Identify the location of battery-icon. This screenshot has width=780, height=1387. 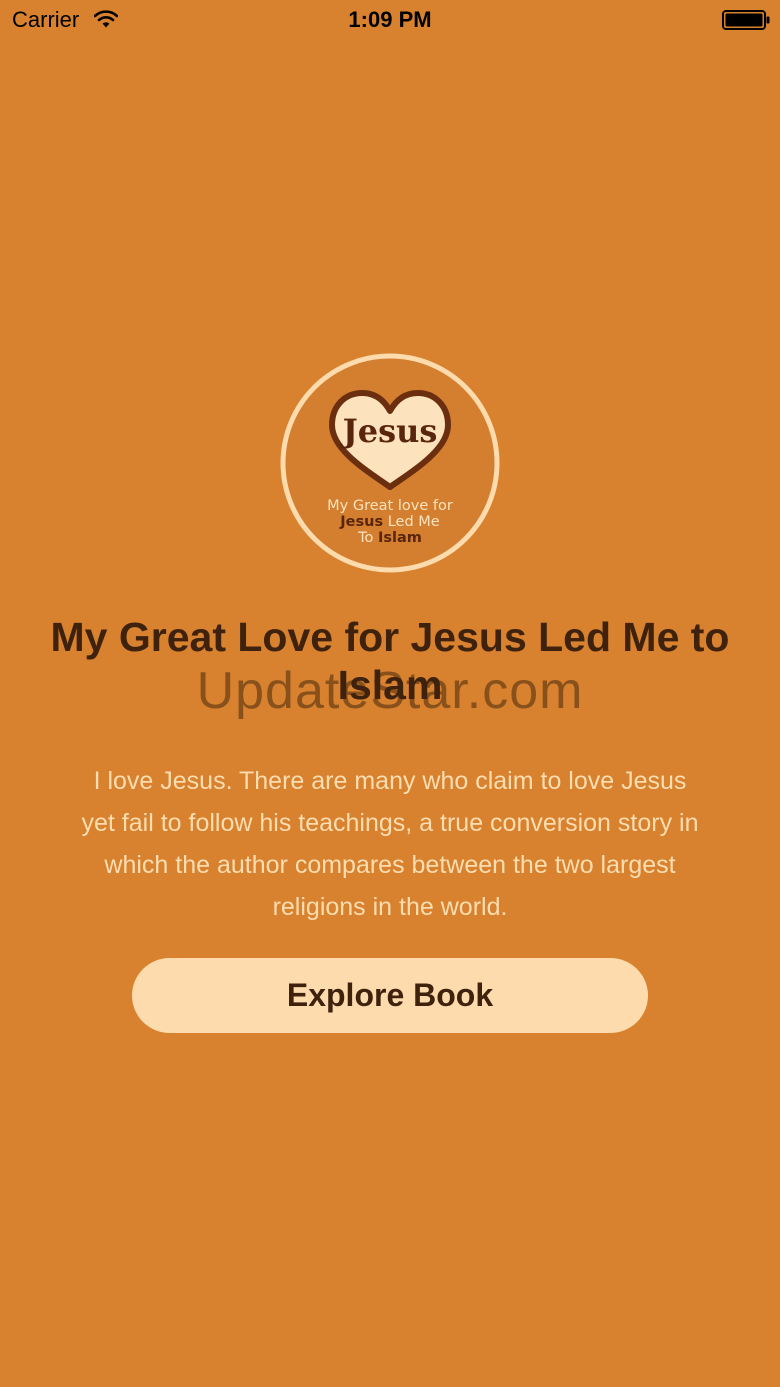
(746, 20).